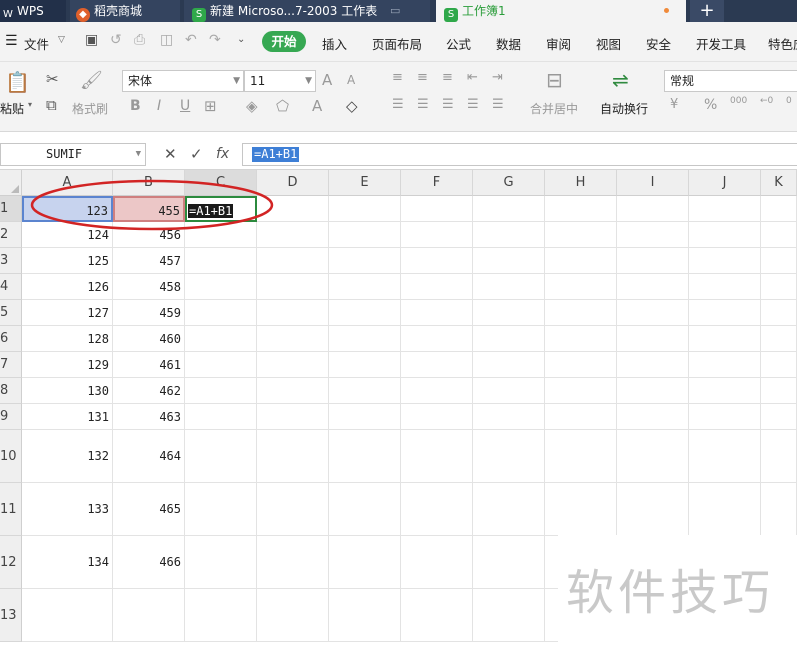 The image size is (797, 647). I want to click on cell-i7, so click(653, 365).